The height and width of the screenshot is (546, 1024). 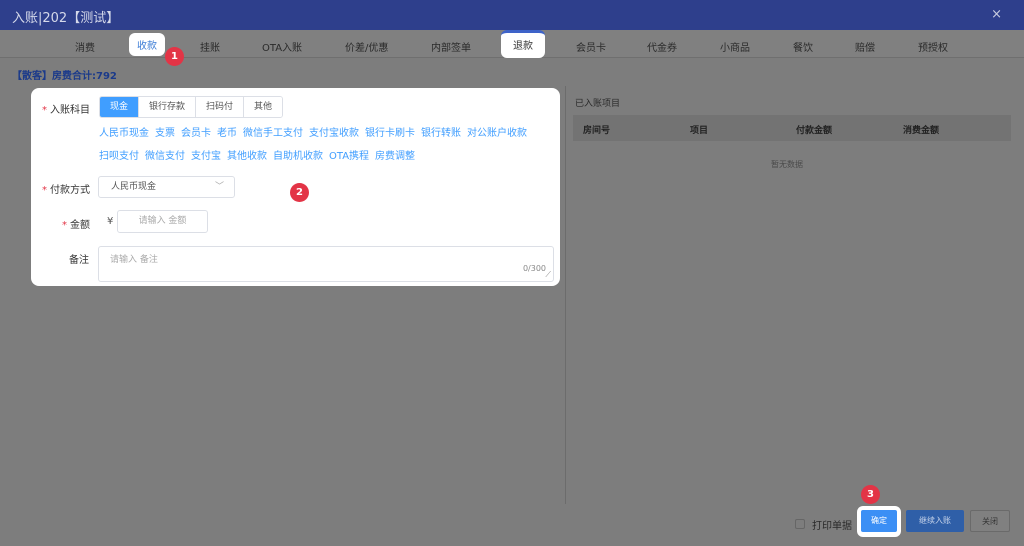 I want to click on tab-voucher: 代金券, so click(x=662, y=46).